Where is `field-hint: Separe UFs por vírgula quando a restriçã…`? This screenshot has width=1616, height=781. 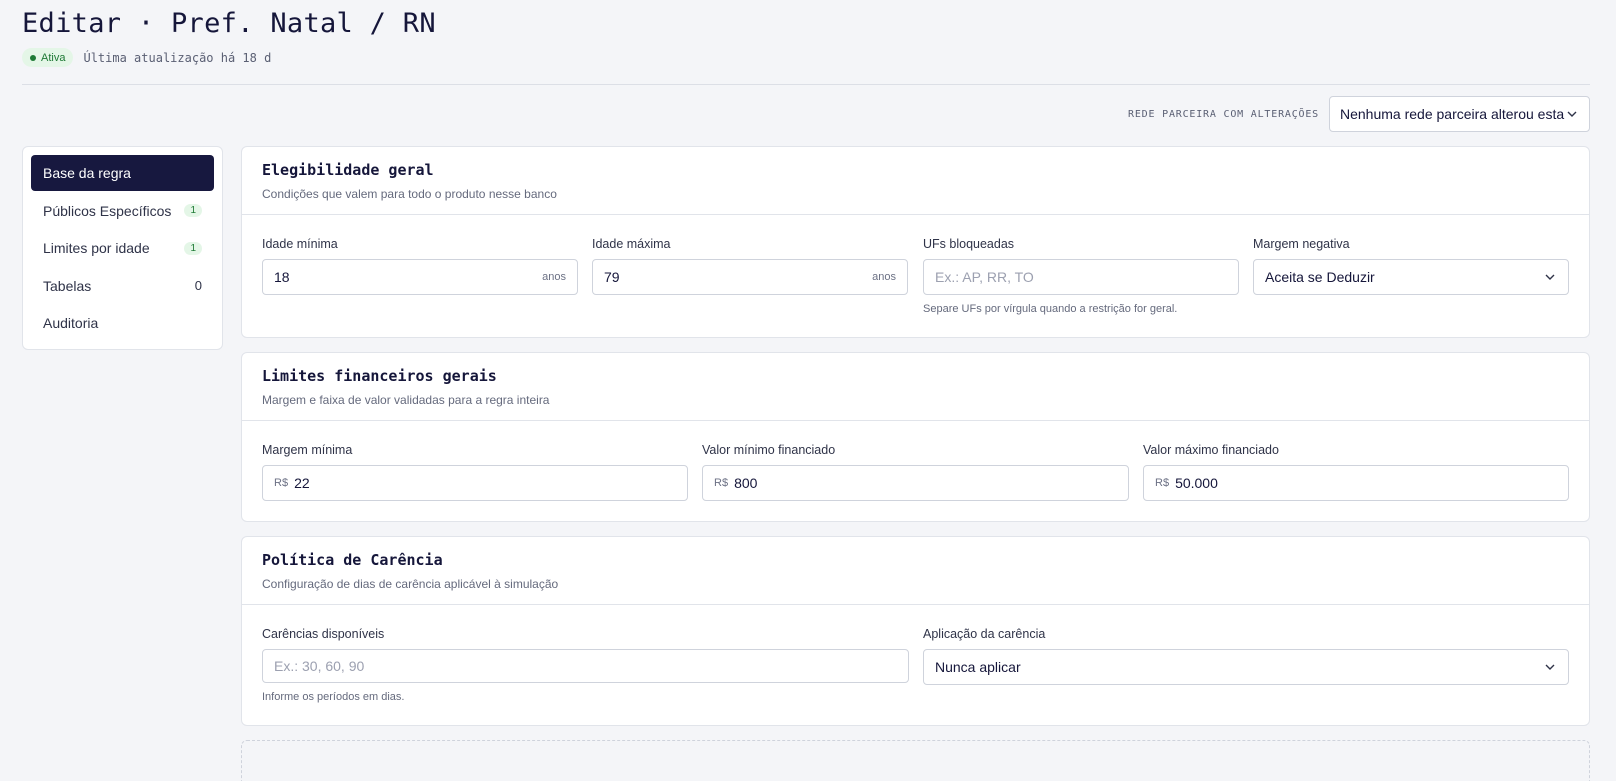
field-hint: Separe UFs por vírgula quando a restriçã… is located at coordinates (1050, 309).